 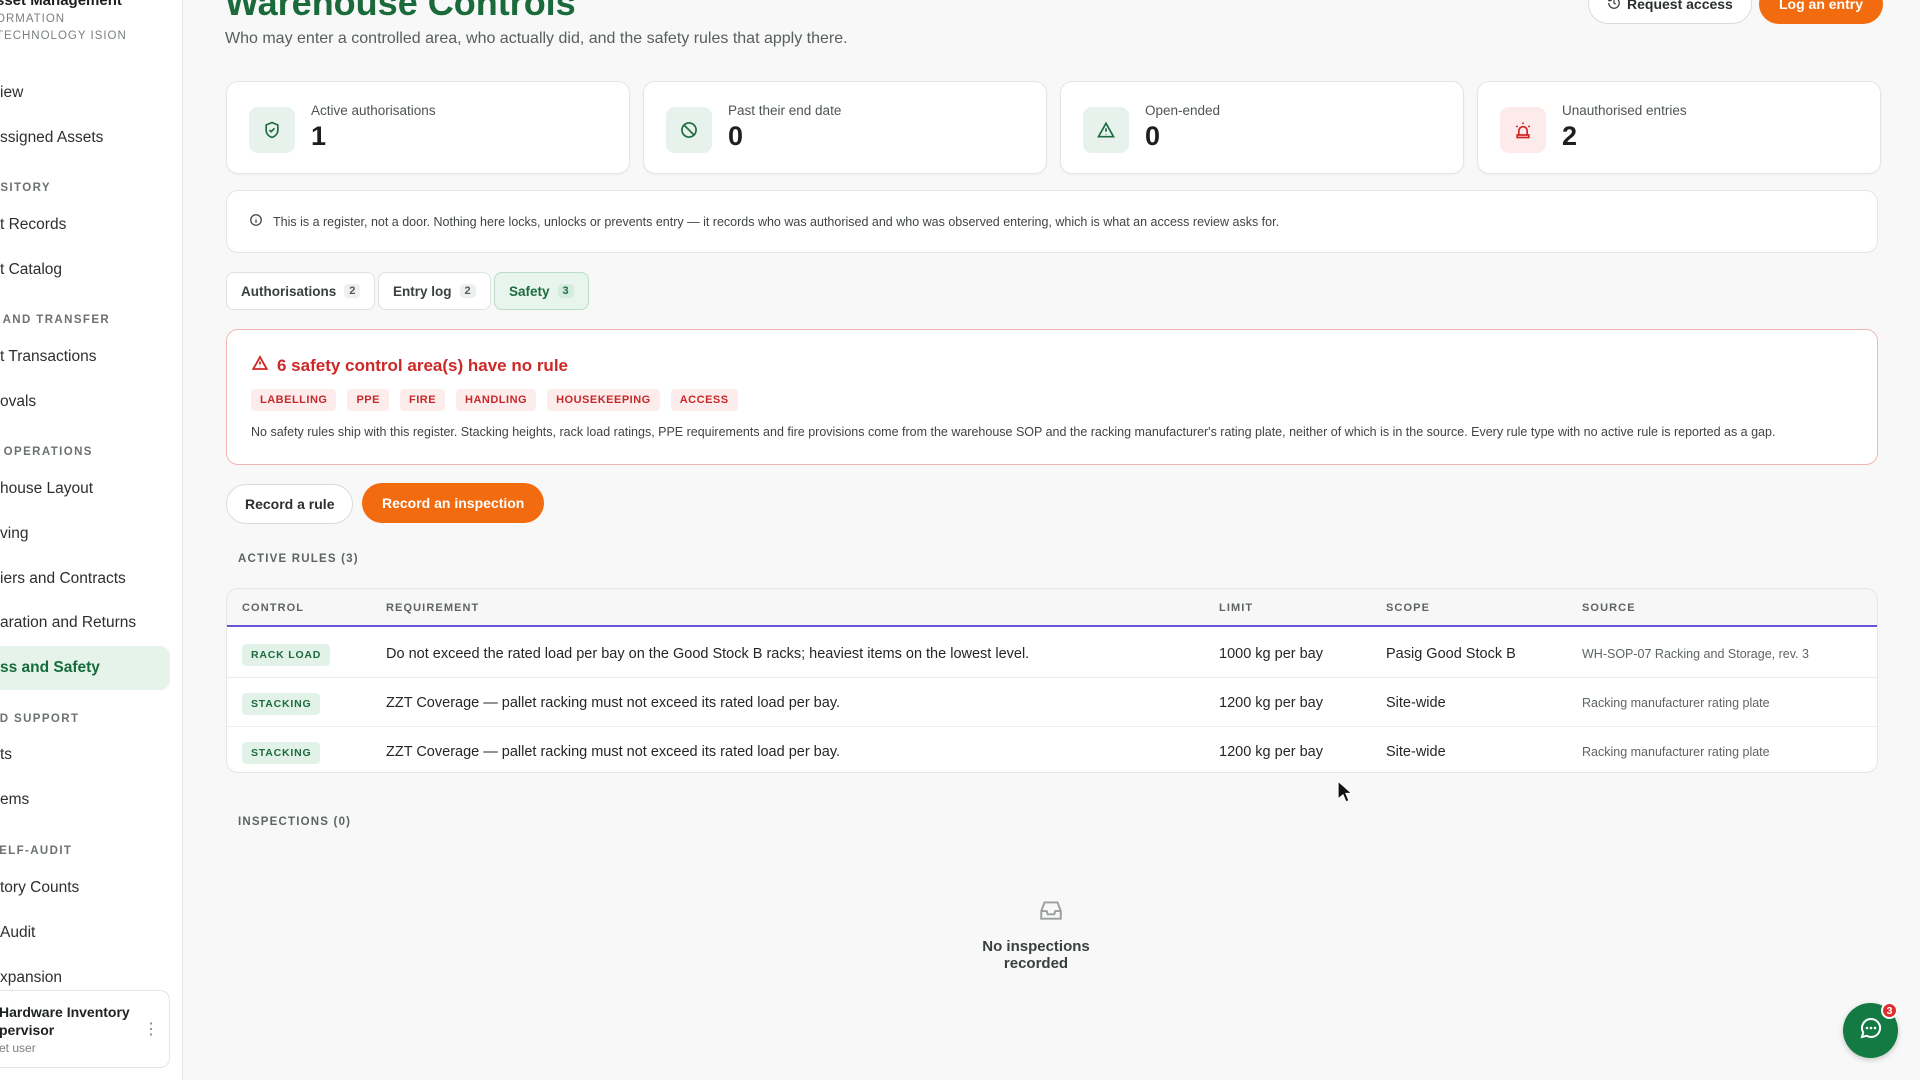 I want to click on stat-active-authorisations: Active authorisations 1, so click(x=428, y=127).